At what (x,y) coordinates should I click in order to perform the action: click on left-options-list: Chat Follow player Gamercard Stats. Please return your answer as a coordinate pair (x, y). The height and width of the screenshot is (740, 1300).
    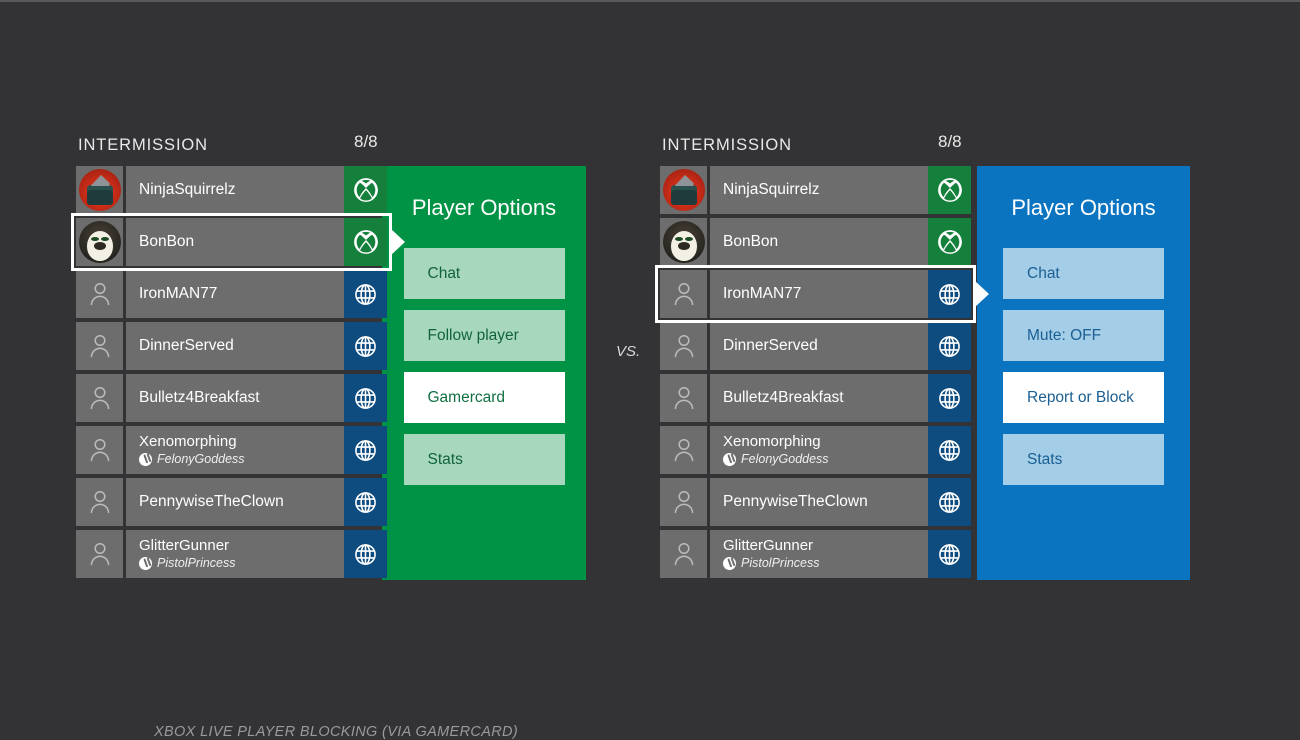
    Looking at the image, I should click on (484, 366).